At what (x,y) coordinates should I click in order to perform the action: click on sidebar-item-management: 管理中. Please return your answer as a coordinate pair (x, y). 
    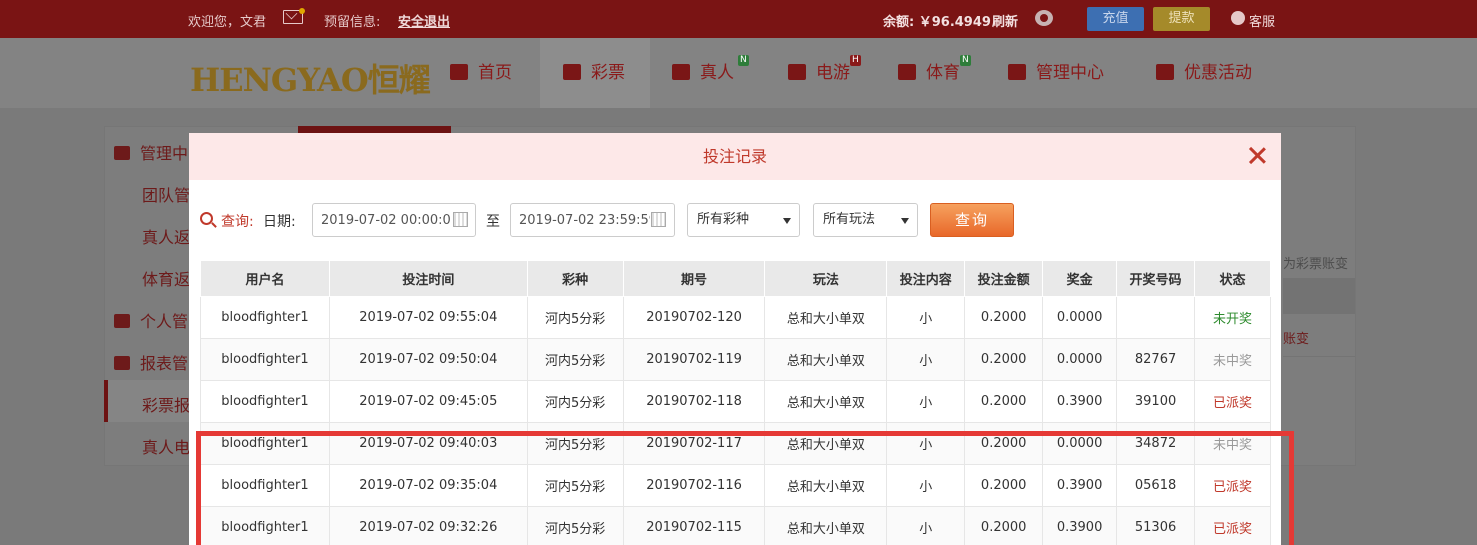
    Looking at the image, I should click on (151, 152).